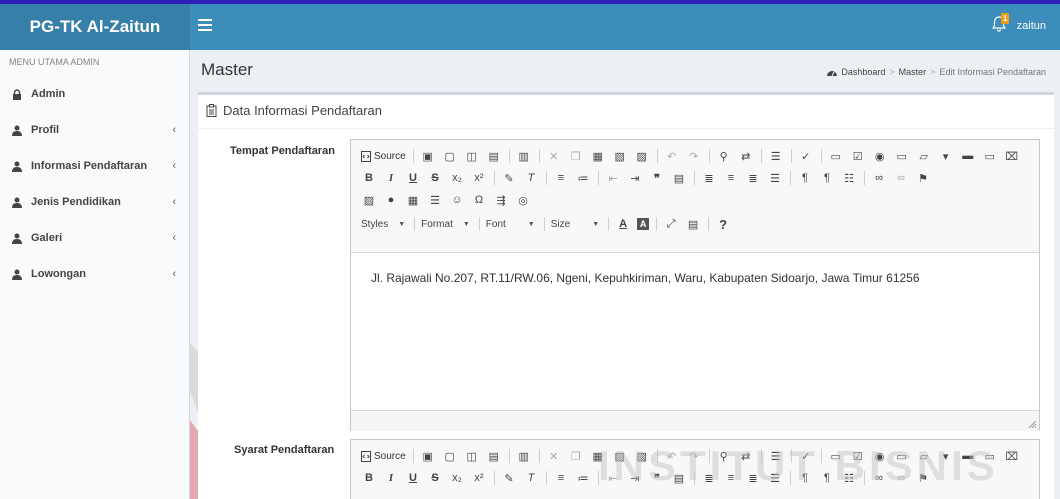 The height and width of the screenshot is (499, 1060). I want to click on sidebar-item-profil: Profil ‹, so click(95, 130).